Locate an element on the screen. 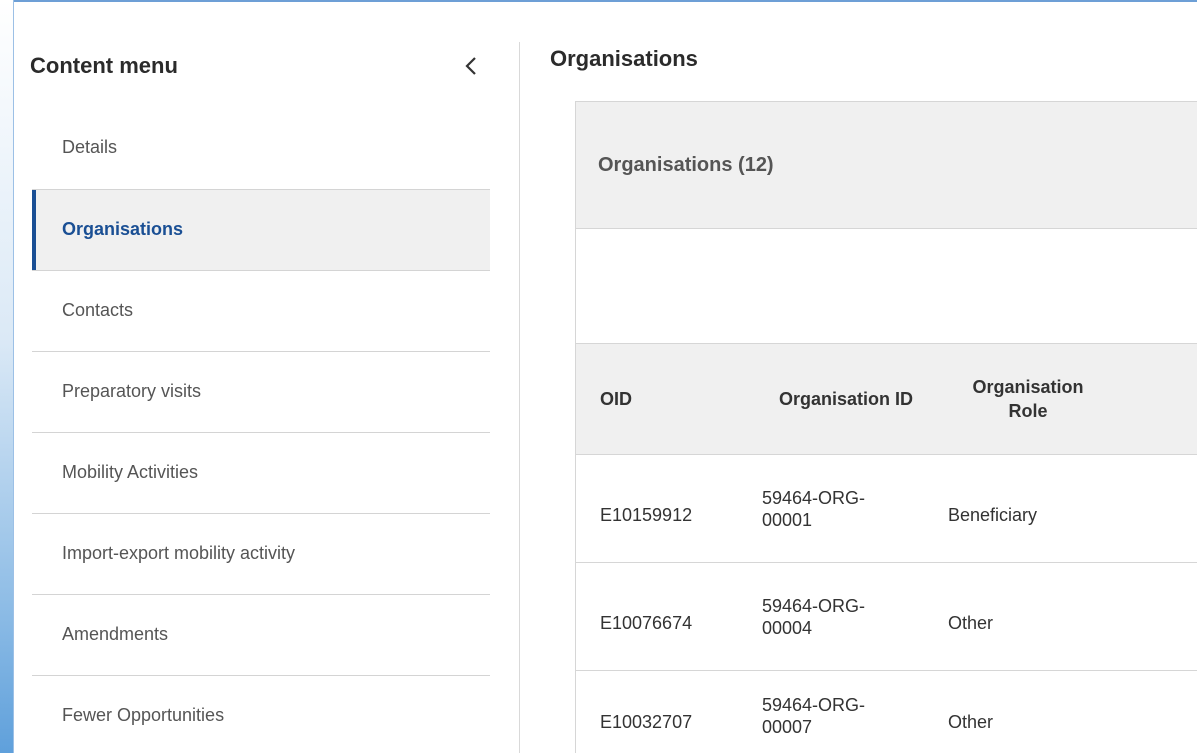 The height and width of the screenshot is (753, 1197). menu-item-label: Amendments is located at coordinates (115, 633).